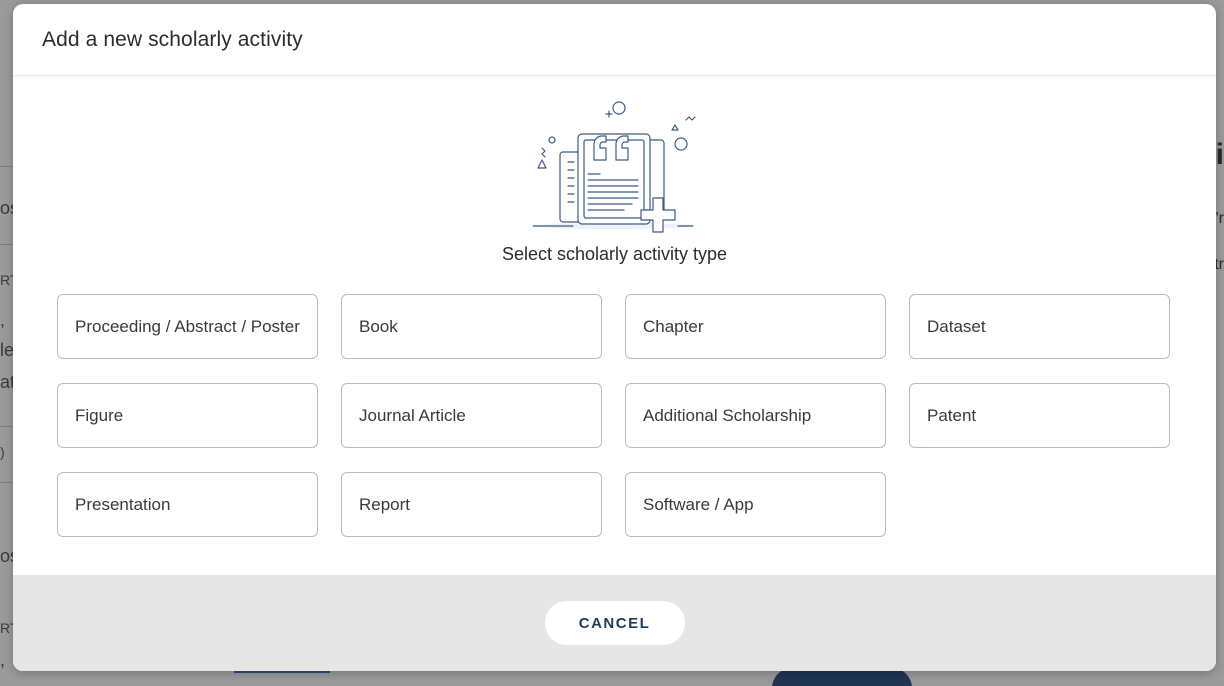 Image resolution: width=1224 pixels, height=686 pixels. I want to click on background-text: 'r, so click(1219, 218).